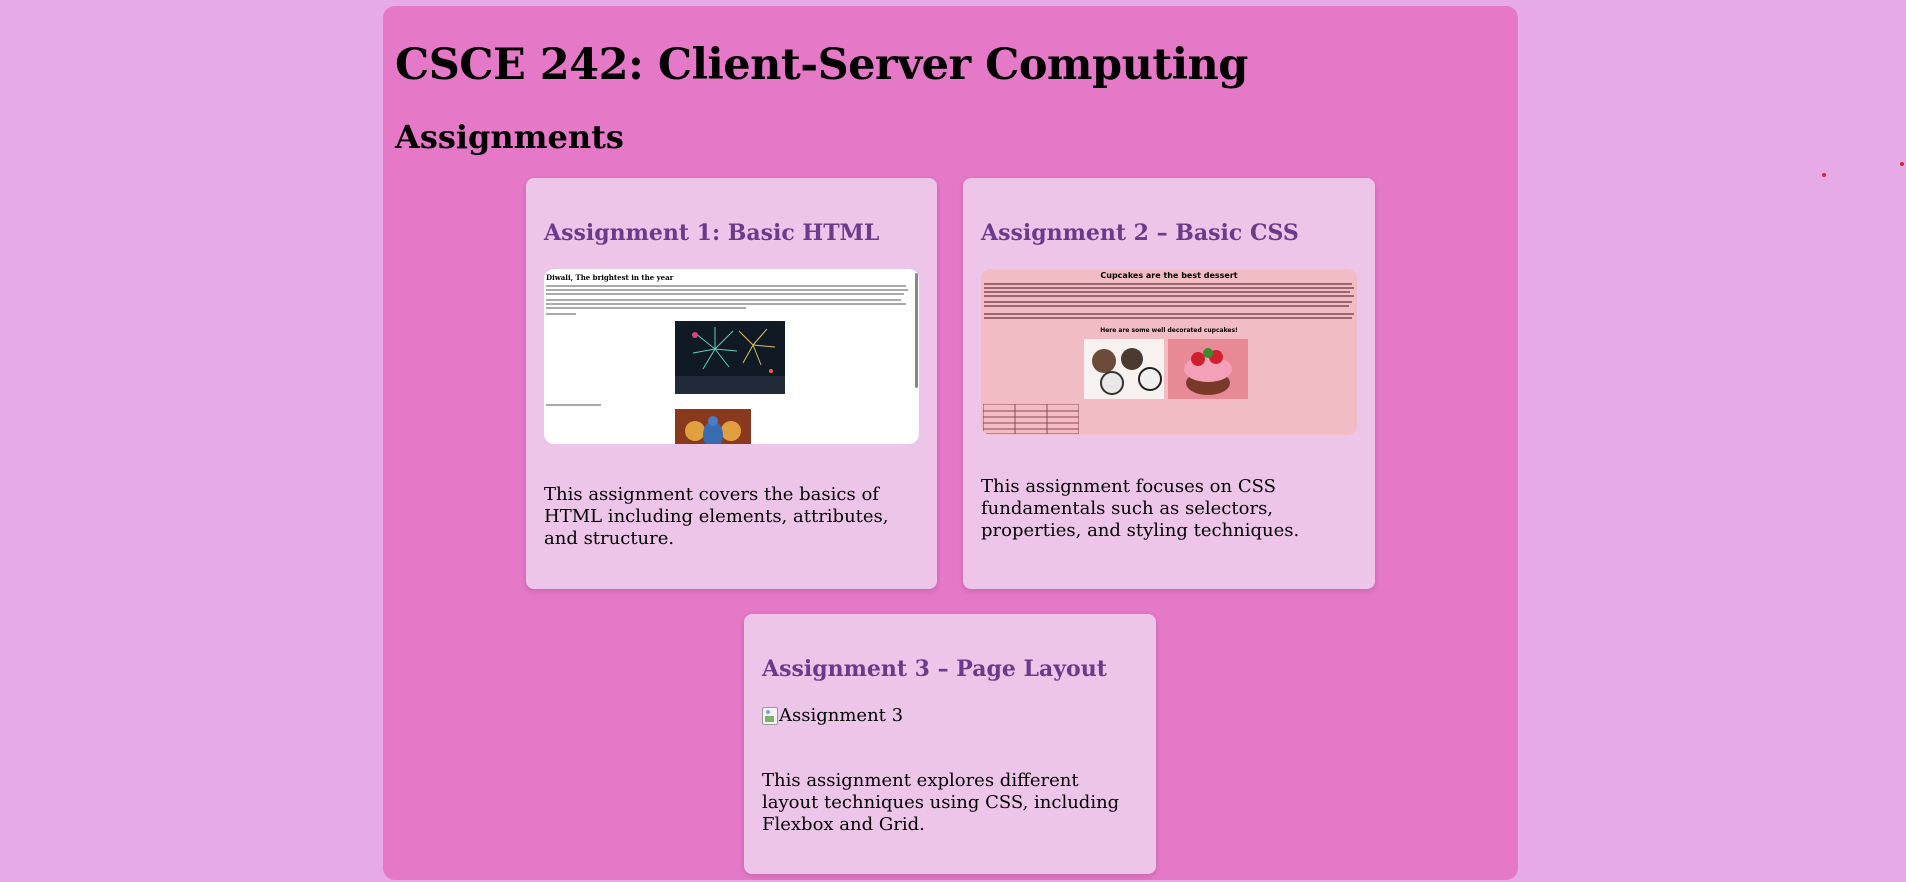 The width and height of the screenshot is (1906, 882). I want to click on deity-image, so click(713, 426).